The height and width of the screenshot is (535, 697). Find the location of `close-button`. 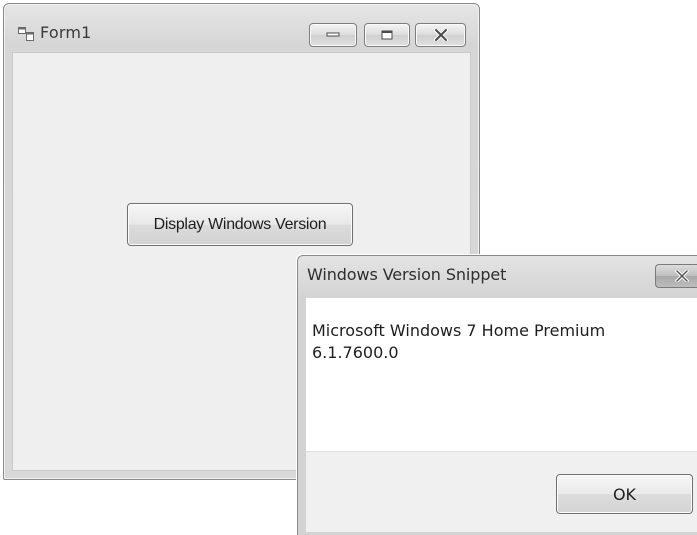

close-button is located at coordinates (440, 35).